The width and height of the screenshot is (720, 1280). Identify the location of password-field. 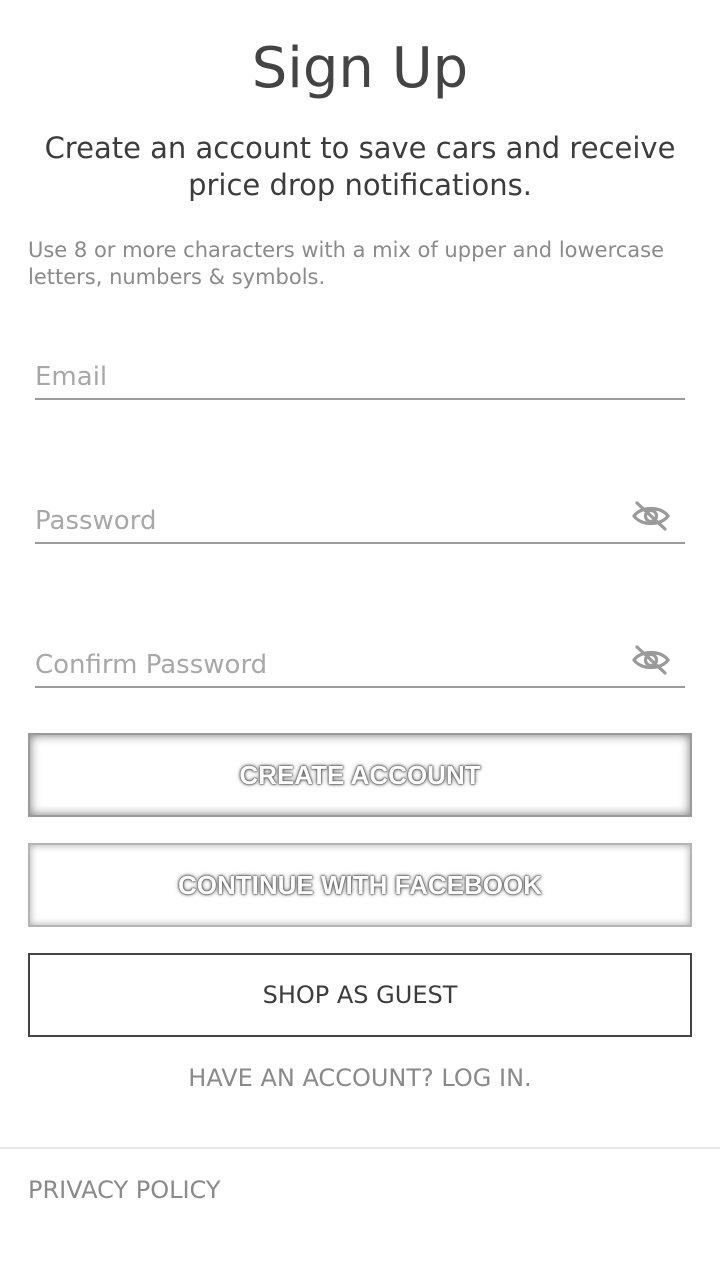
(360, 517).